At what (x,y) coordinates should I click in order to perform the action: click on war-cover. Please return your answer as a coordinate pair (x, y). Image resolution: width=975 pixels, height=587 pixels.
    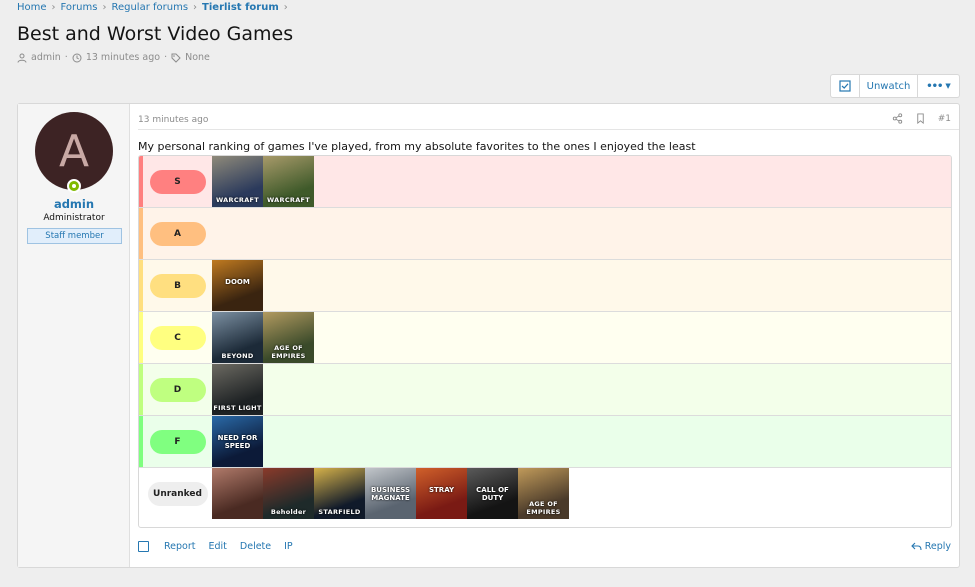
    Looking at the image, I should click on (237, 493).